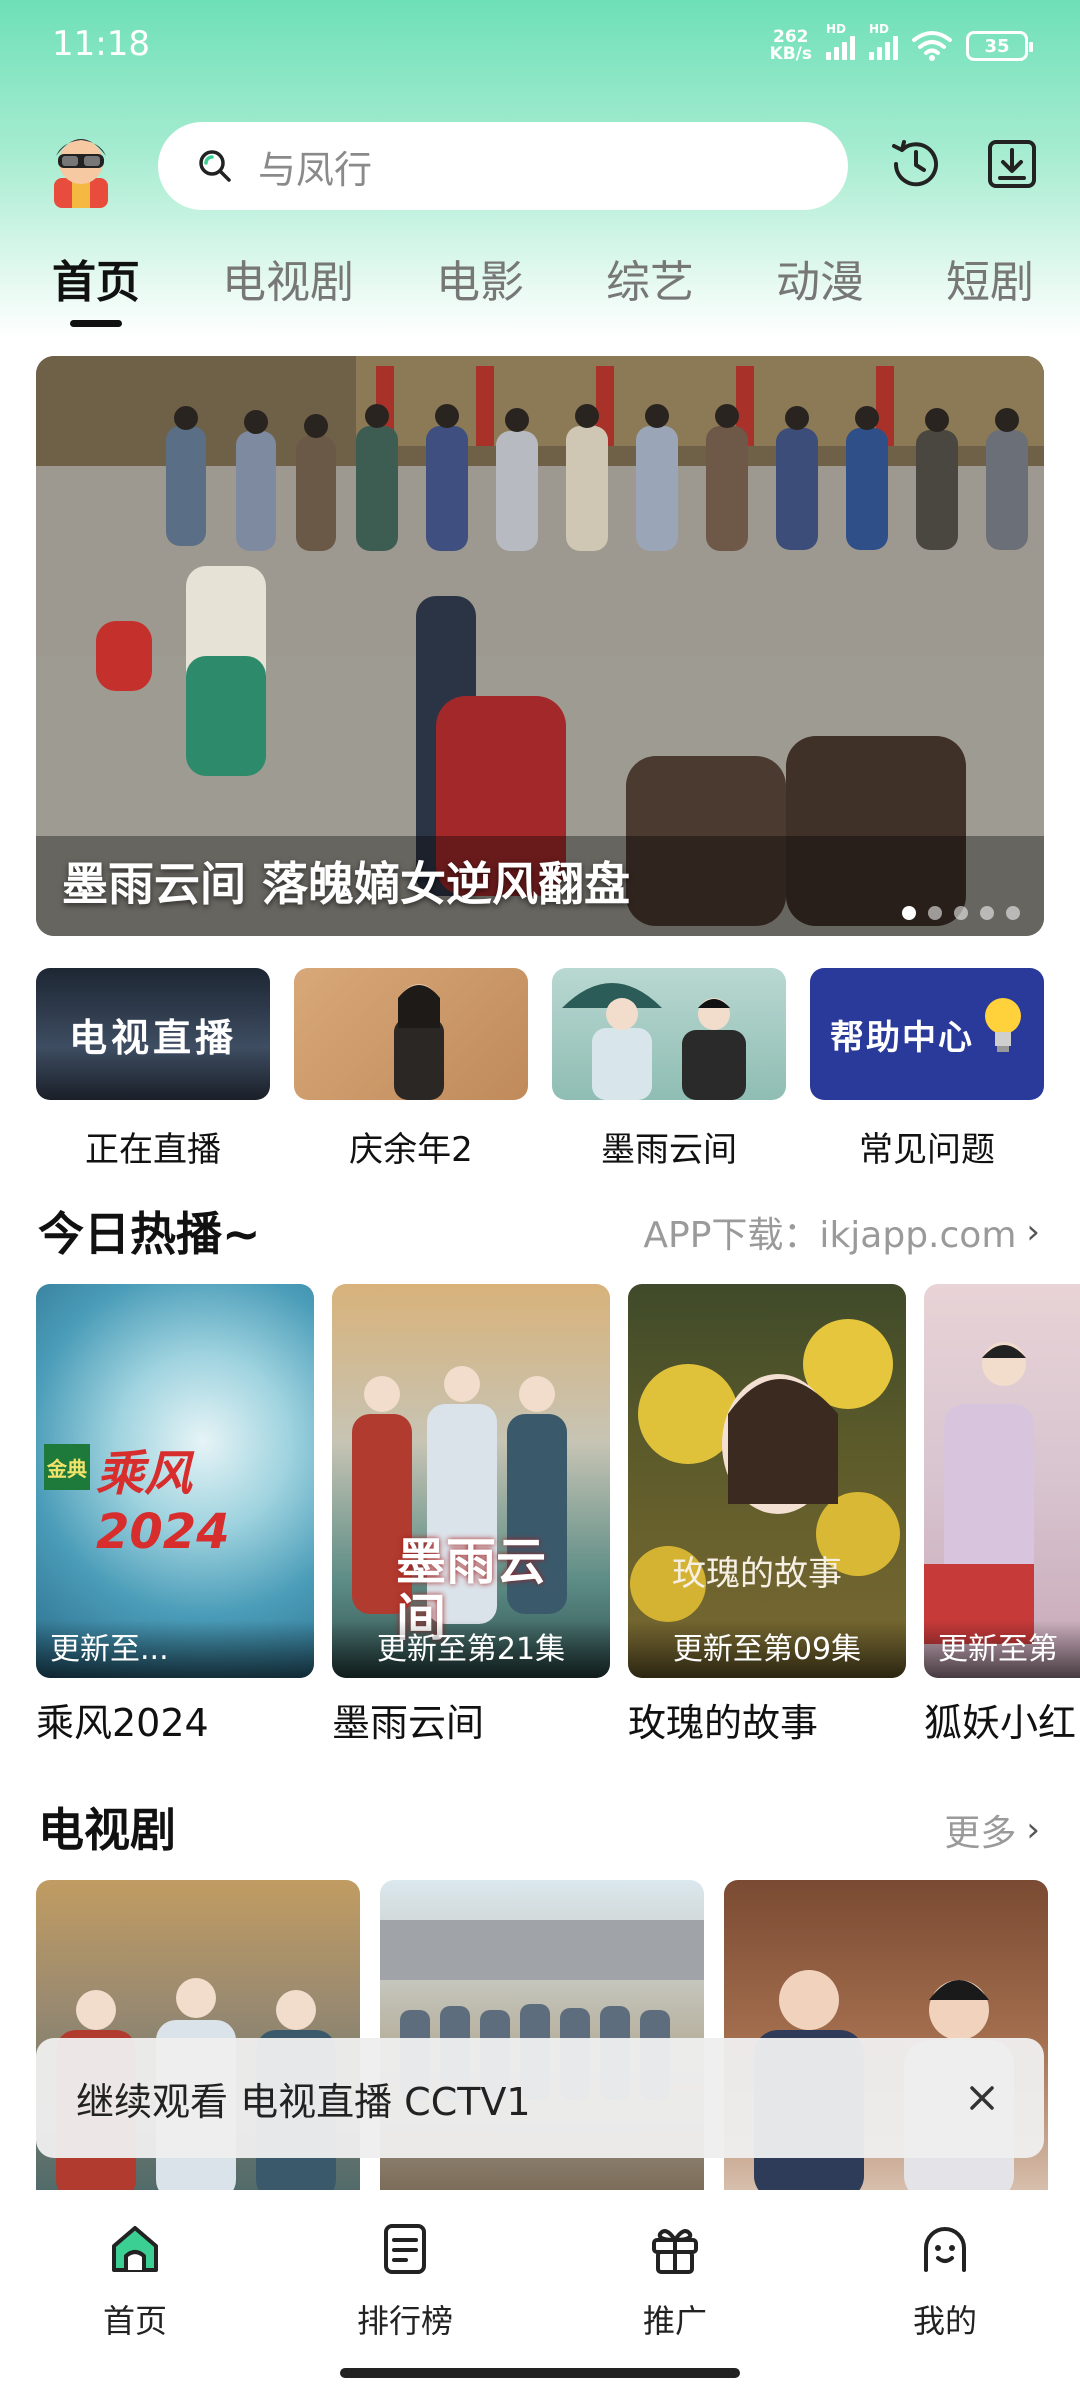  I want to click on poster-title: 狐妖小红, so click(1000, 1723).